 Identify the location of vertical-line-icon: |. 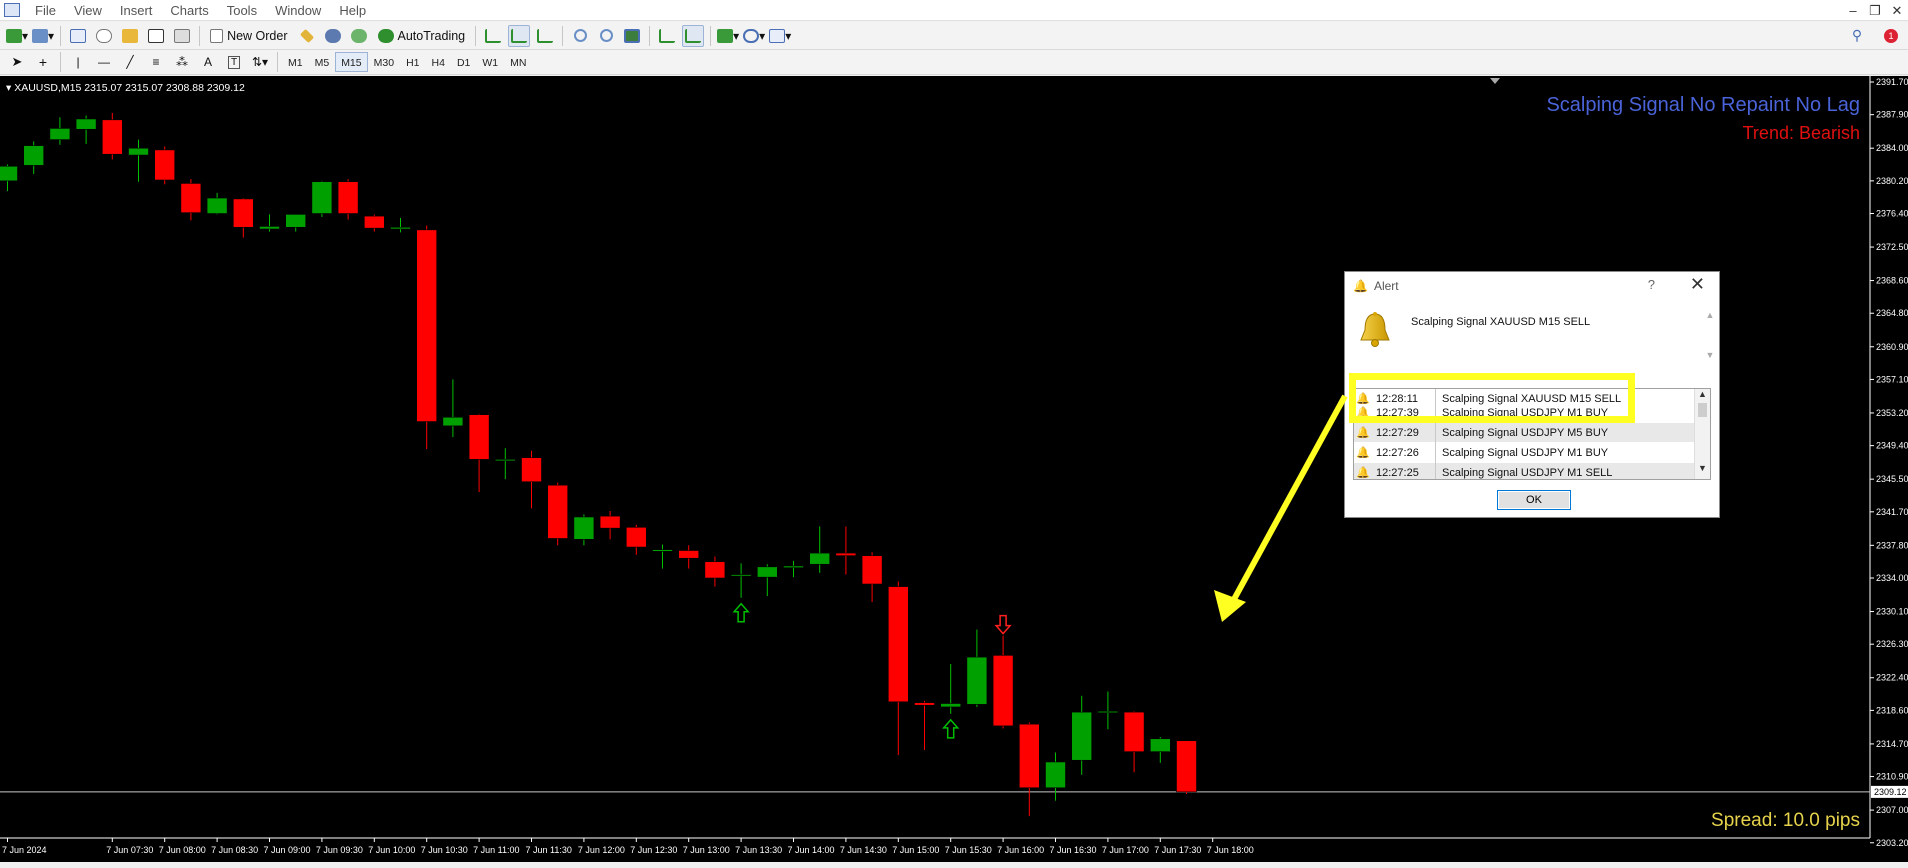
(78, 62).